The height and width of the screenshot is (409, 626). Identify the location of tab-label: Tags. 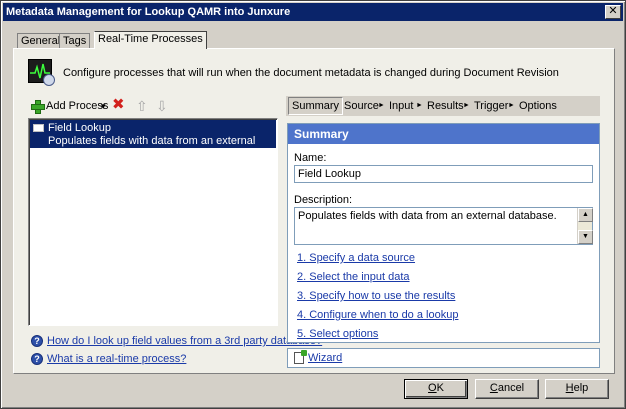
(75, 41).